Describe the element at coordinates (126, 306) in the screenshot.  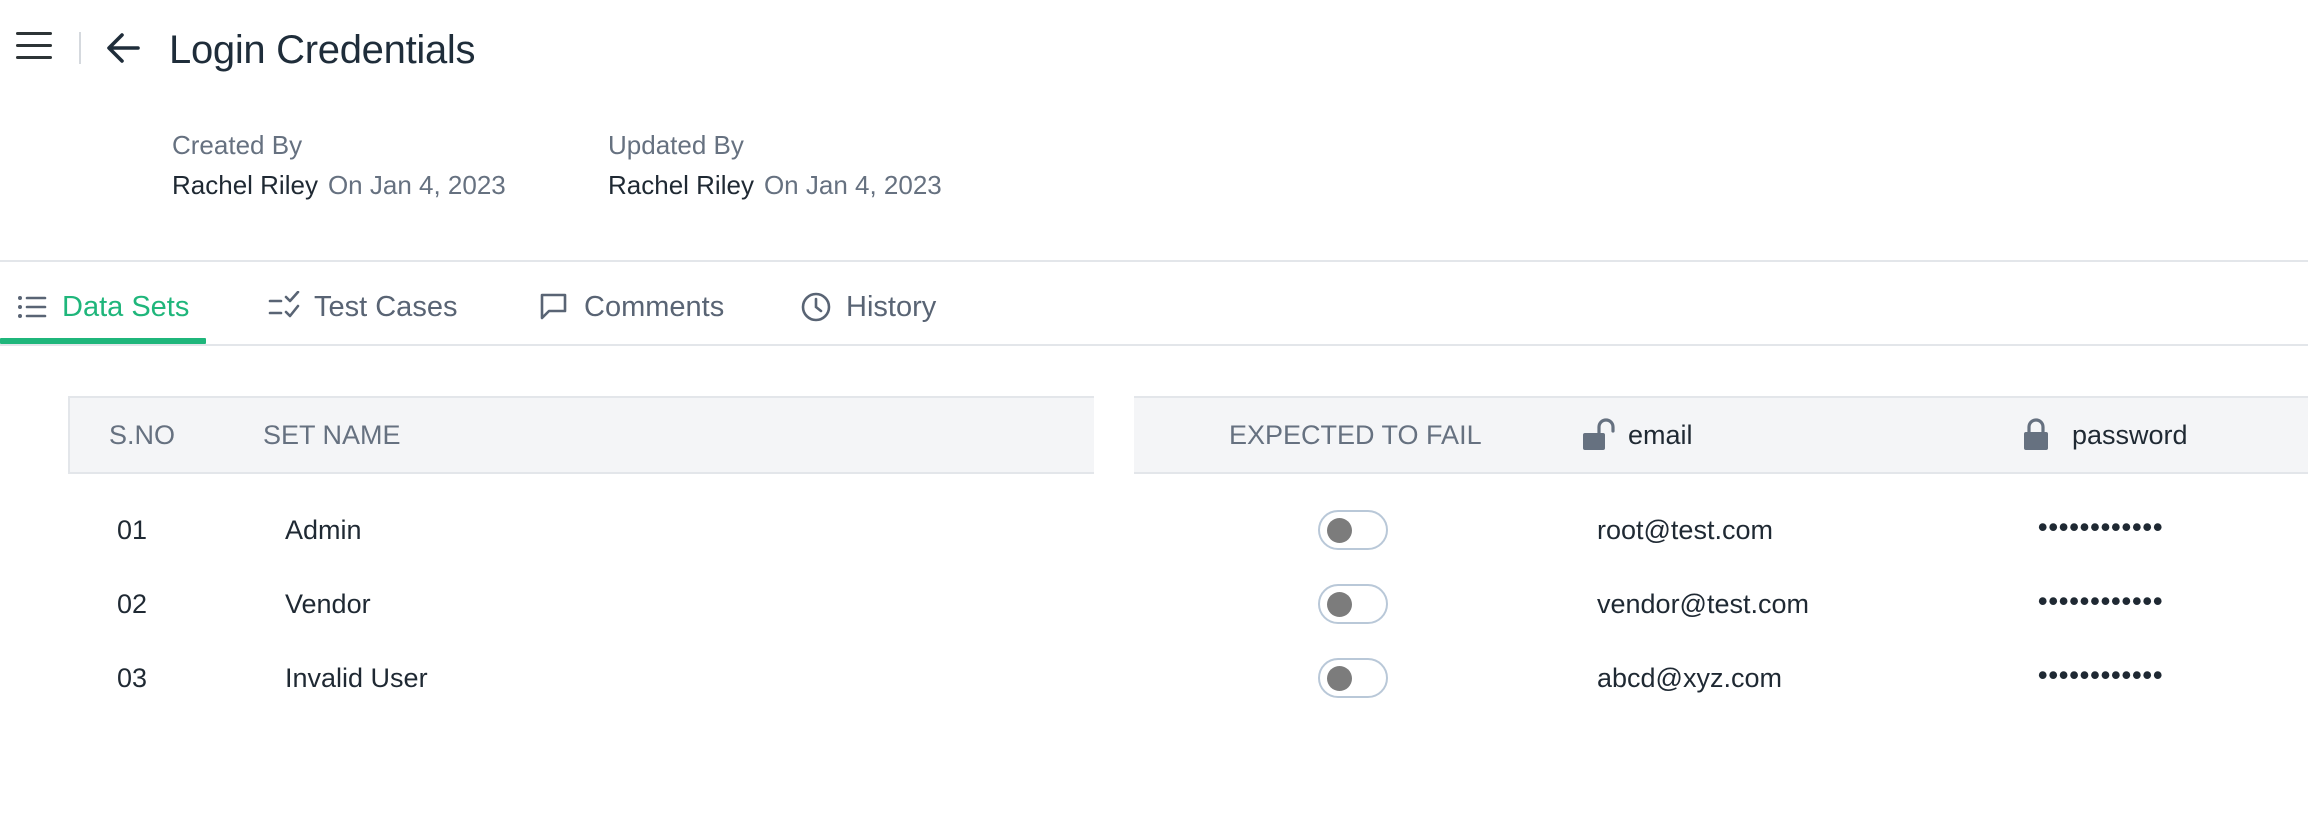
I see `tab-label: Data Sets` at that location.